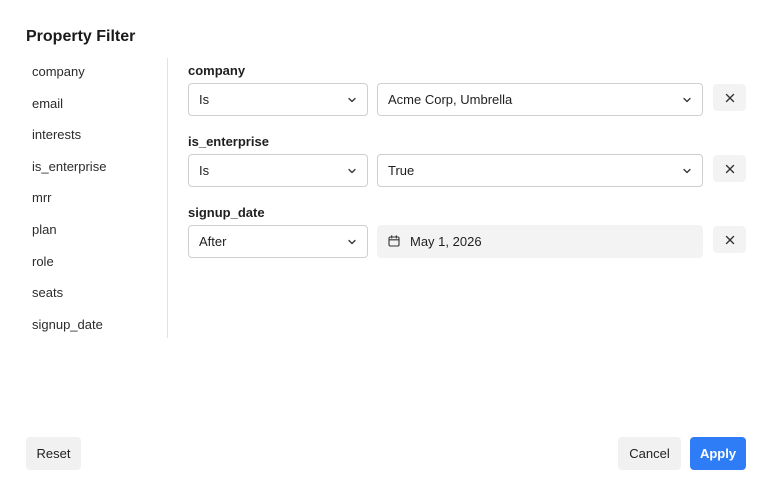  What do you see at coordinates (450, 99) in the screenshot?
I see `value-text: Acme Corp, Umbrella` at bounding box center [450, 99].